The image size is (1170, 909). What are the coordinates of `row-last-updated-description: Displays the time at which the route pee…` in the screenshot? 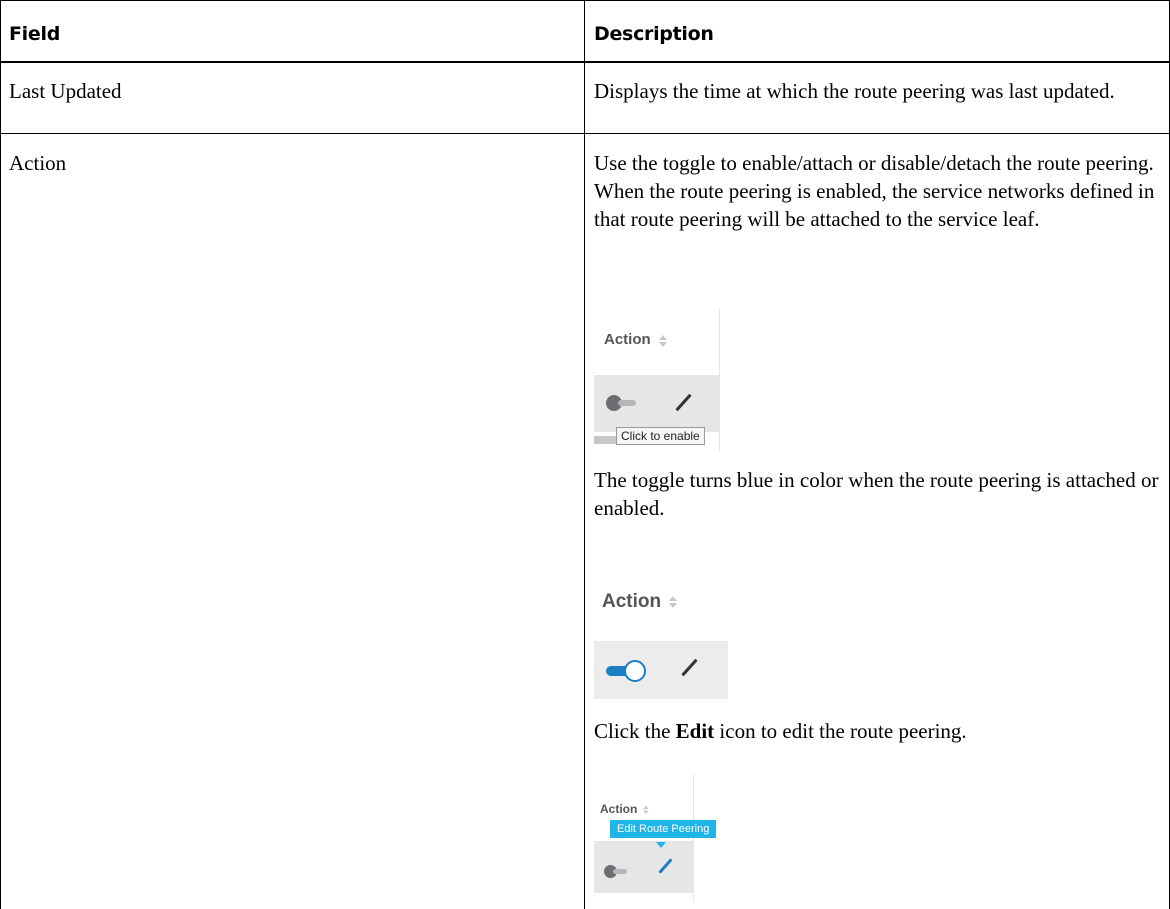 It's located at (854, 91).